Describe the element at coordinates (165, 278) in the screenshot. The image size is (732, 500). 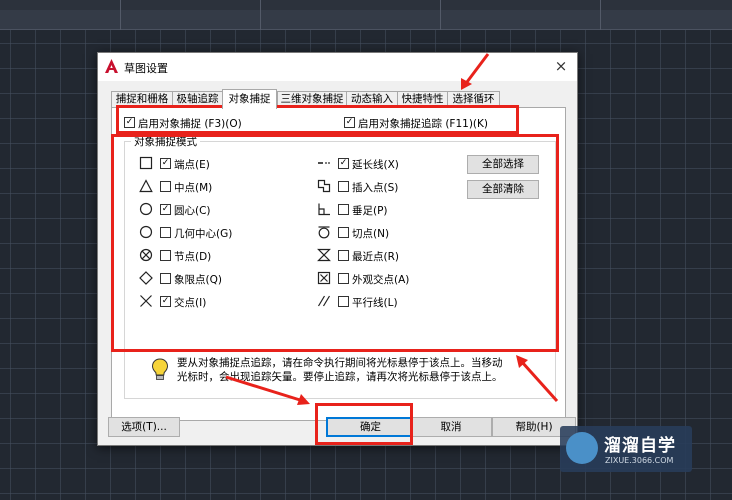
I see `mode-quadrant-checkbox` at that location.